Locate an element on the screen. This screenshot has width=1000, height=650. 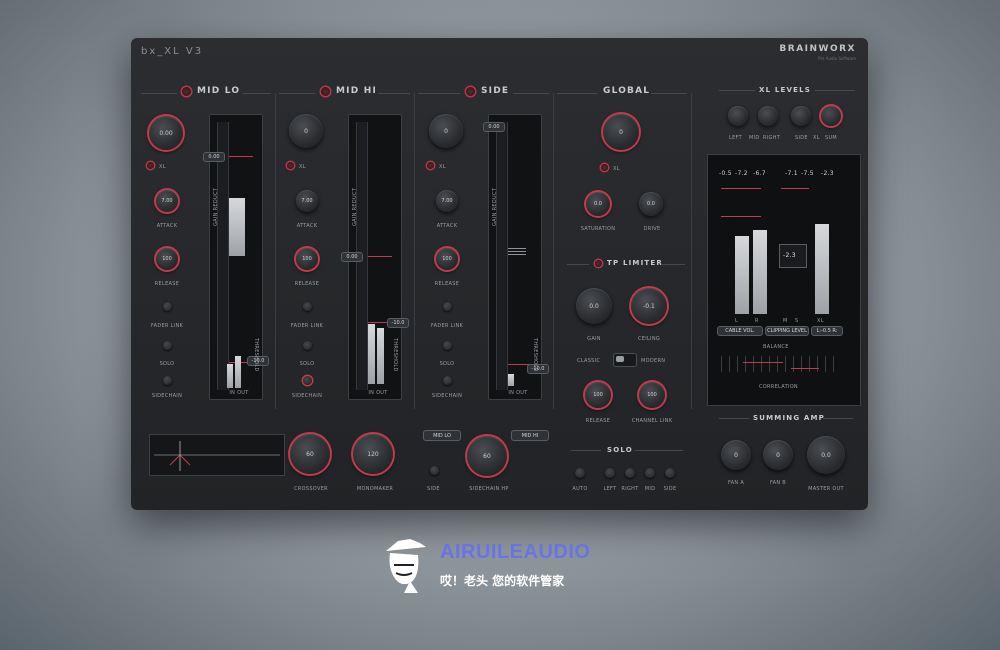
mid-lo-release-knob: 100 is located at coordinates (167, 259).